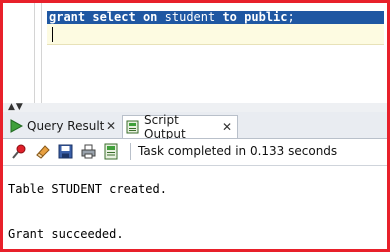 The height and width of the screenshot is (252, 390). I want to click on tab-script-output: Script Output ✕, so click(180, 127).